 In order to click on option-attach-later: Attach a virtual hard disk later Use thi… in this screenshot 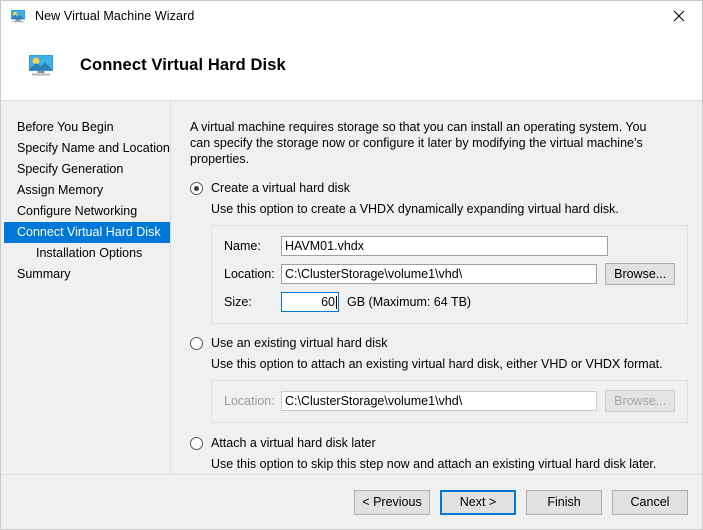, I will do `click(440, 454)`.